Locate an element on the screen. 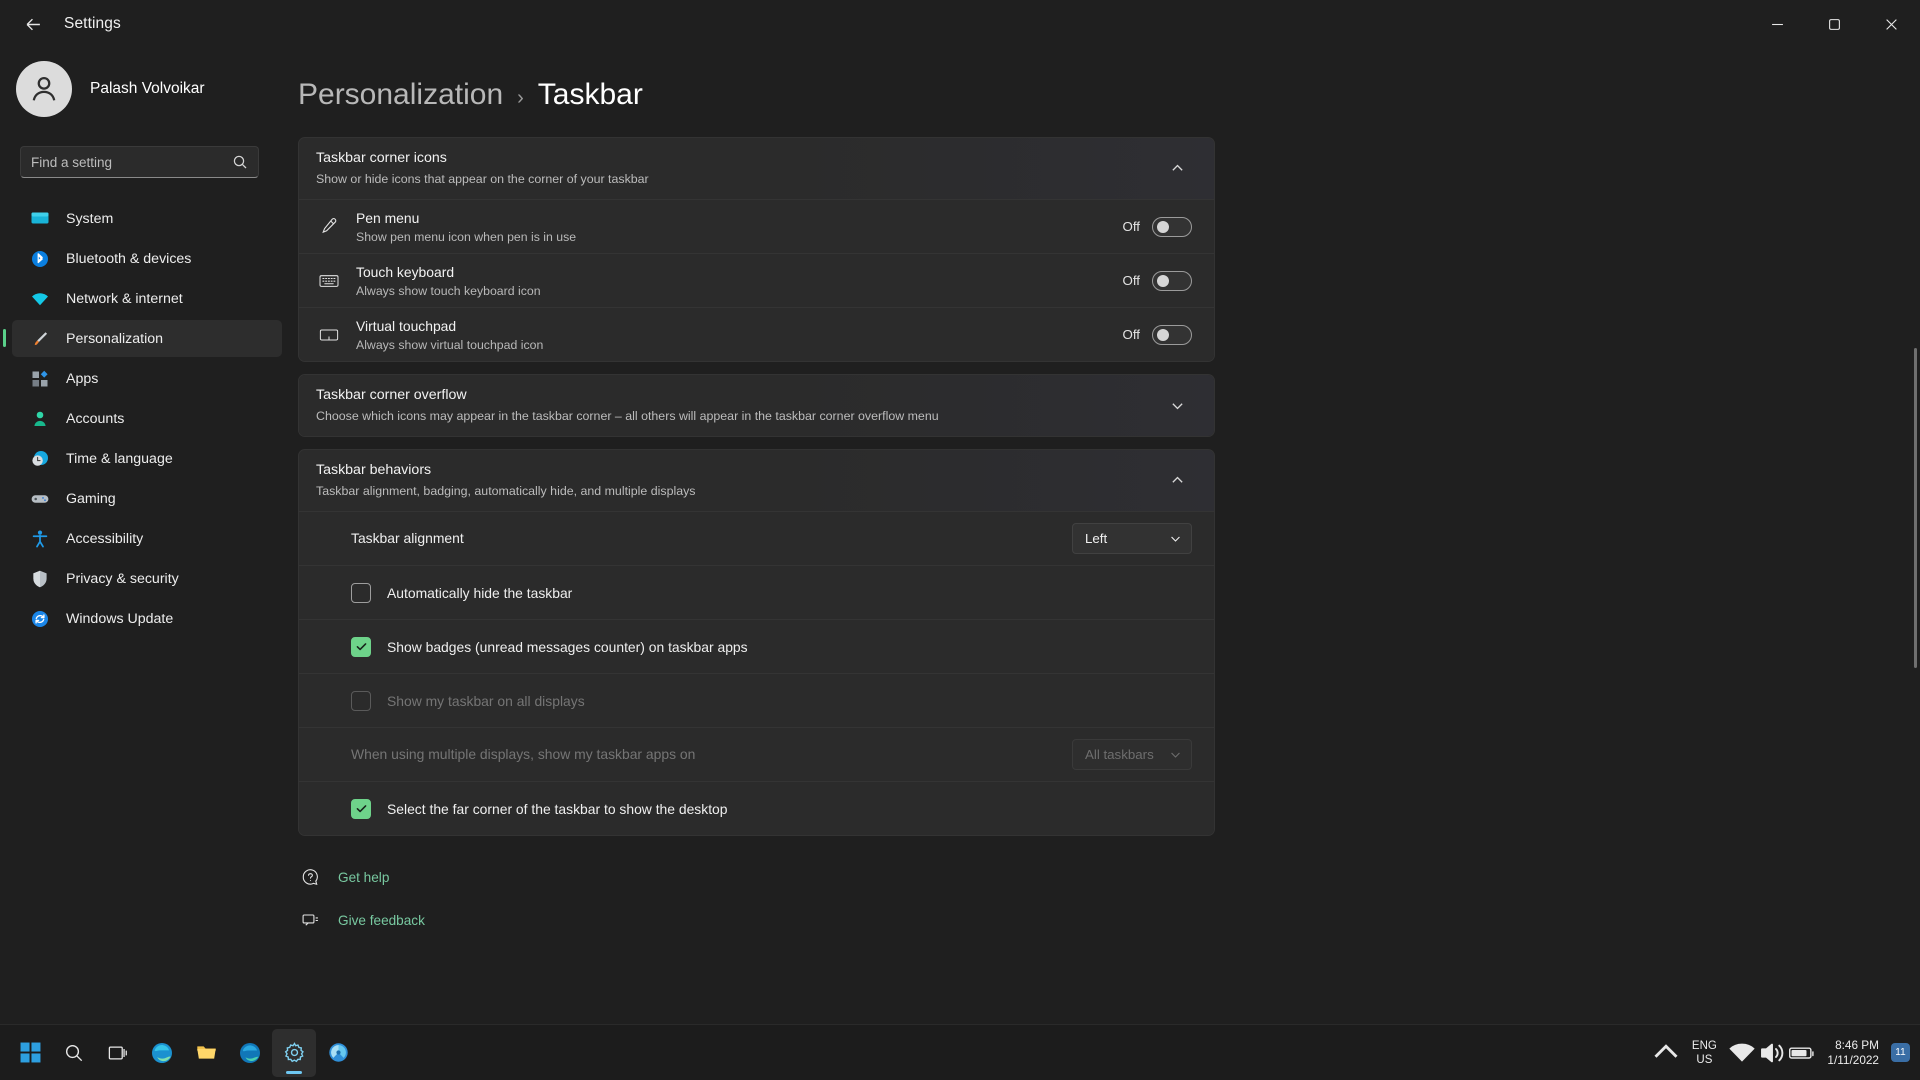  language-line1: ENG is located at coordinates (1704, 1045).